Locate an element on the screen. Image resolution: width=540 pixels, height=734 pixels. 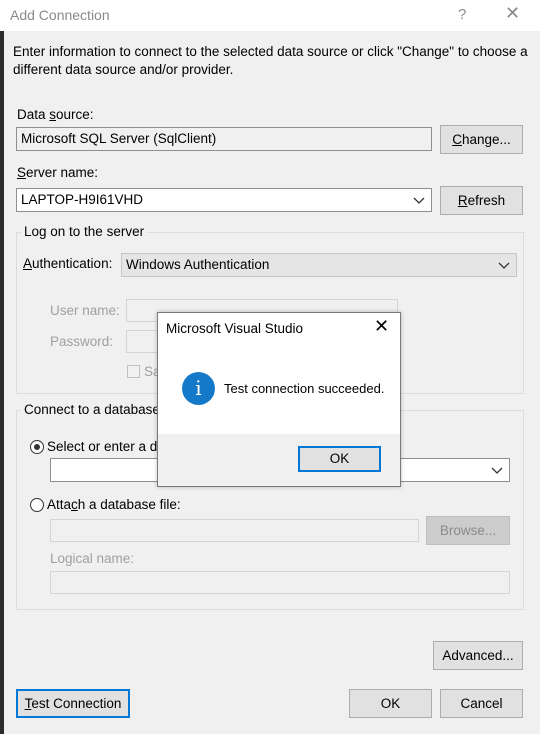
logical-name-input is located at coordinates (280, 582).